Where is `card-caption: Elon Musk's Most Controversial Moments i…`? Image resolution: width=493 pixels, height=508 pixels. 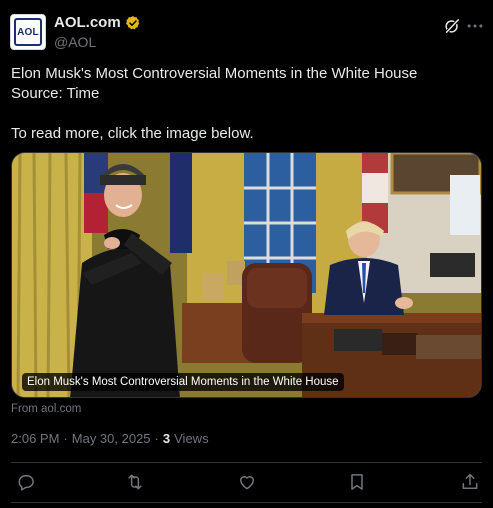 card-caption: Elon Musk's Most Controversial Moments i… is located at coordinates (183, 382).